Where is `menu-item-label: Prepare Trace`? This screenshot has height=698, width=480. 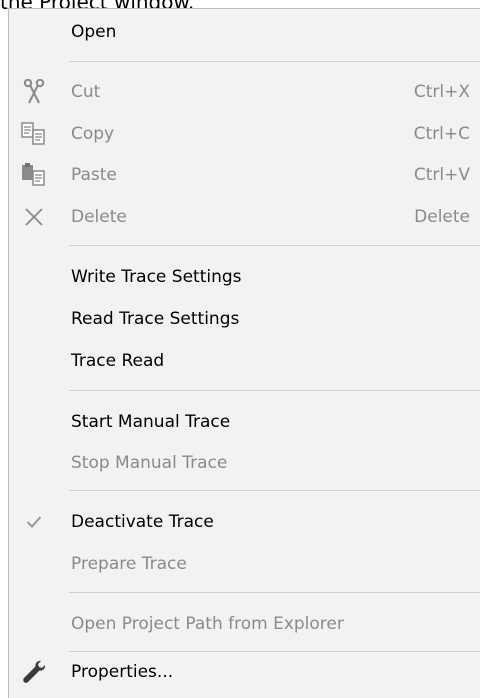
menu-item-label: Prepare Trace is located at coordinates (129, 564).